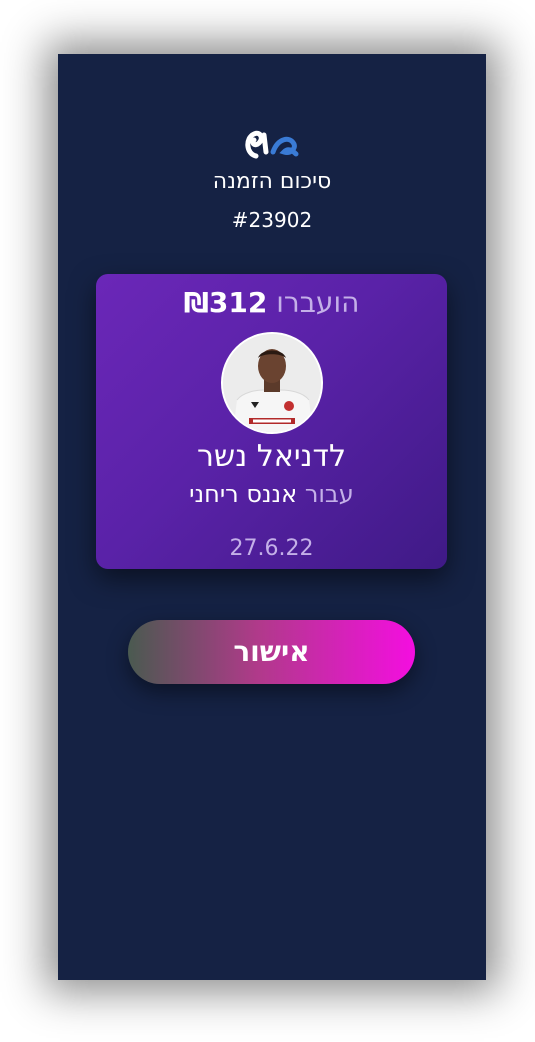  I want to click on for-label: עבור, so click(329, 494).